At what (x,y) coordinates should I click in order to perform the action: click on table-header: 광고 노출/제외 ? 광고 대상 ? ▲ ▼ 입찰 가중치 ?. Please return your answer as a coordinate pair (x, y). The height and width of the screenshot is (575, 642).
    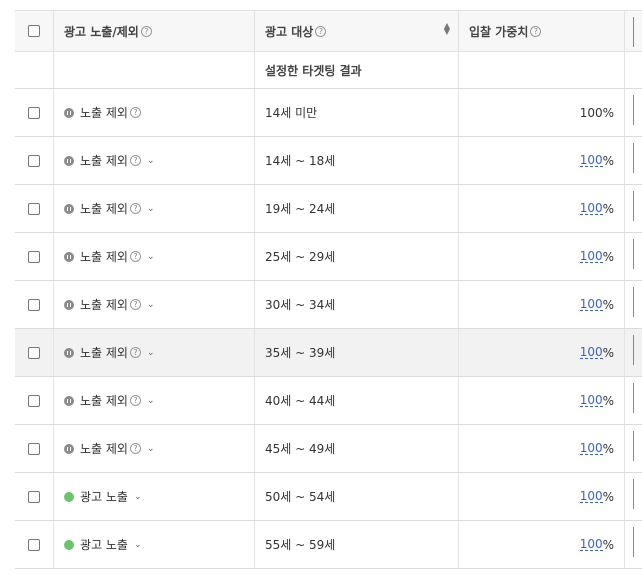
    Looking at the image, I should click on (328, 31).